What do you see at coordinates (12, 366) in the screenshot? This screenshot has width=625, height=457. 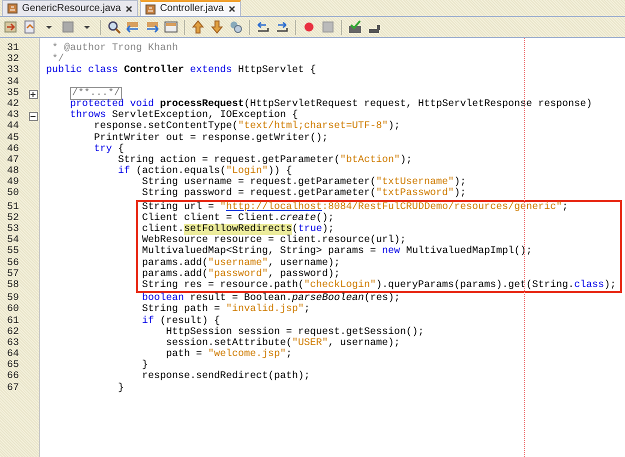 I see `line-number: 65` at bounding box center [12, 366].